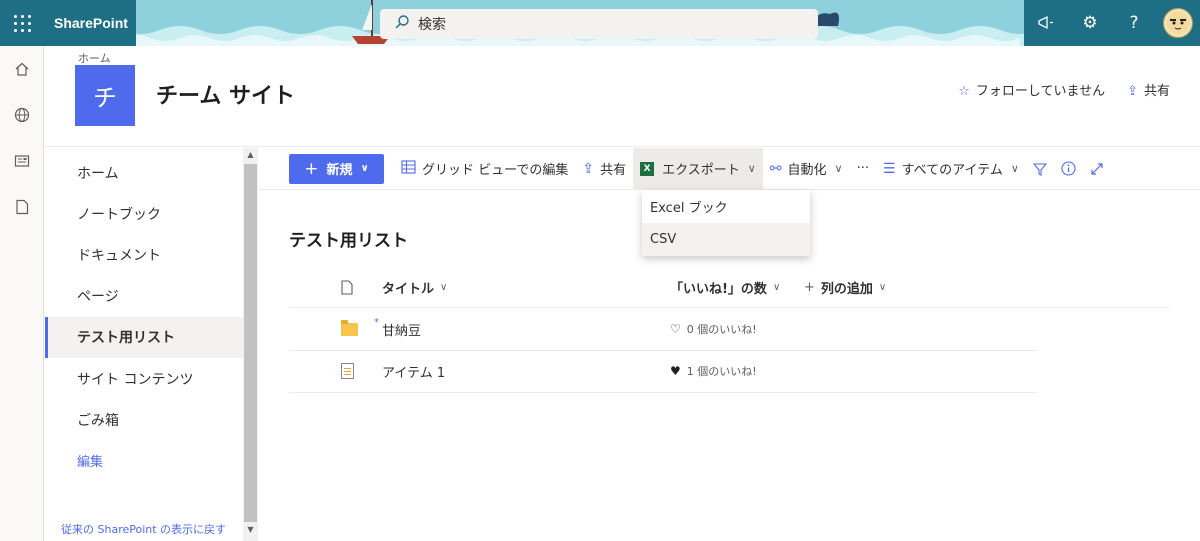 Image resolution: width=1200 pixels, height=541 pixels. I want to click on grid-edit-button: グリッド ビューでの編集, so click(484, 169).